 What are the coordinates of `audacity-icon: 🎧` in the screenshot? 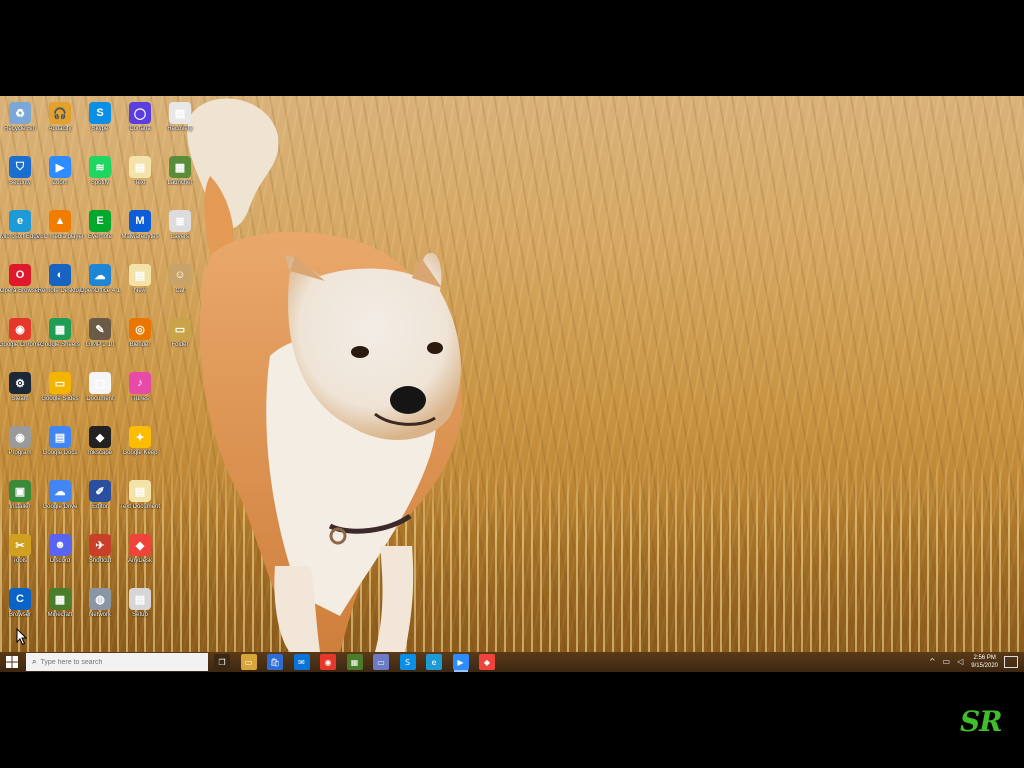 It's located at (60, 113).